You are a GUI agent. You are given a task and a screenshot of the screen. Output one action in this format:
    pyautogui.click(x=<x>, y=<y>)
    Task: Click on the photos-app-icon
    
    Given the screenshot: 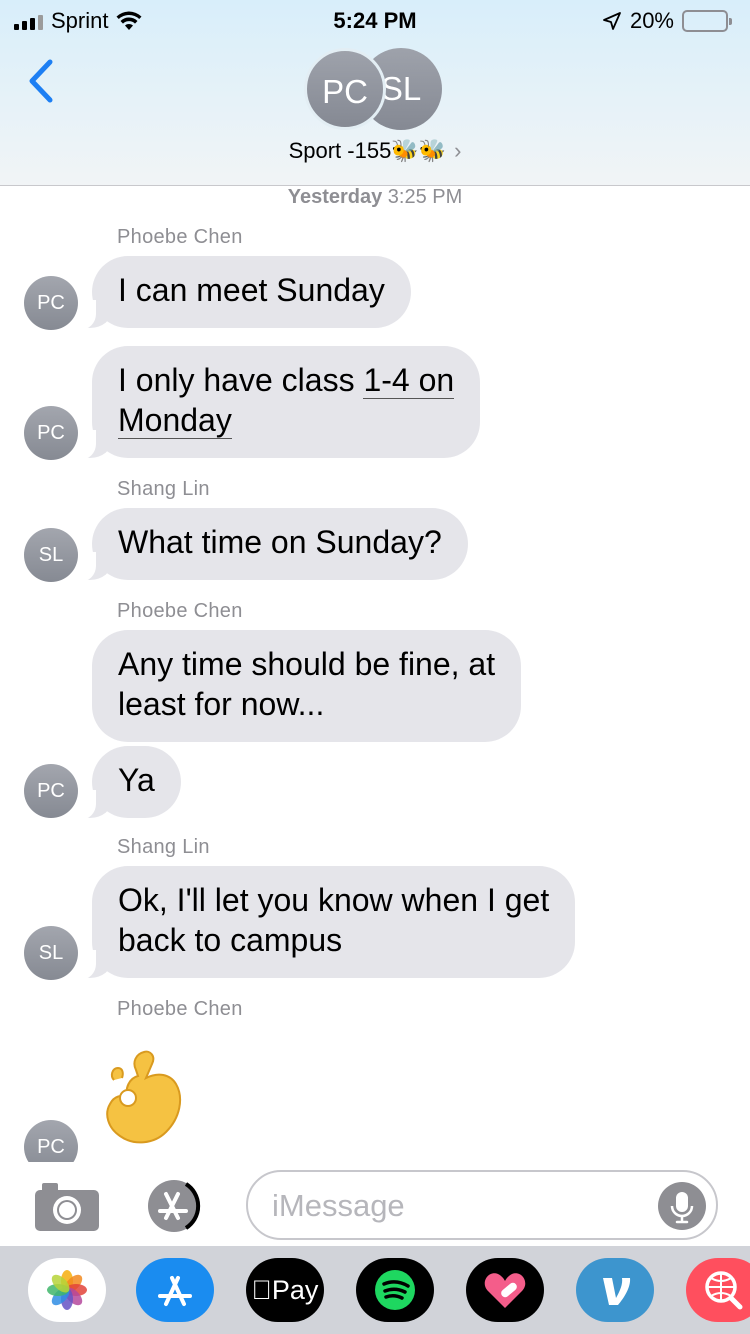 What is the action you would take?
    pyautogui.click(x=67, y=1290)
    